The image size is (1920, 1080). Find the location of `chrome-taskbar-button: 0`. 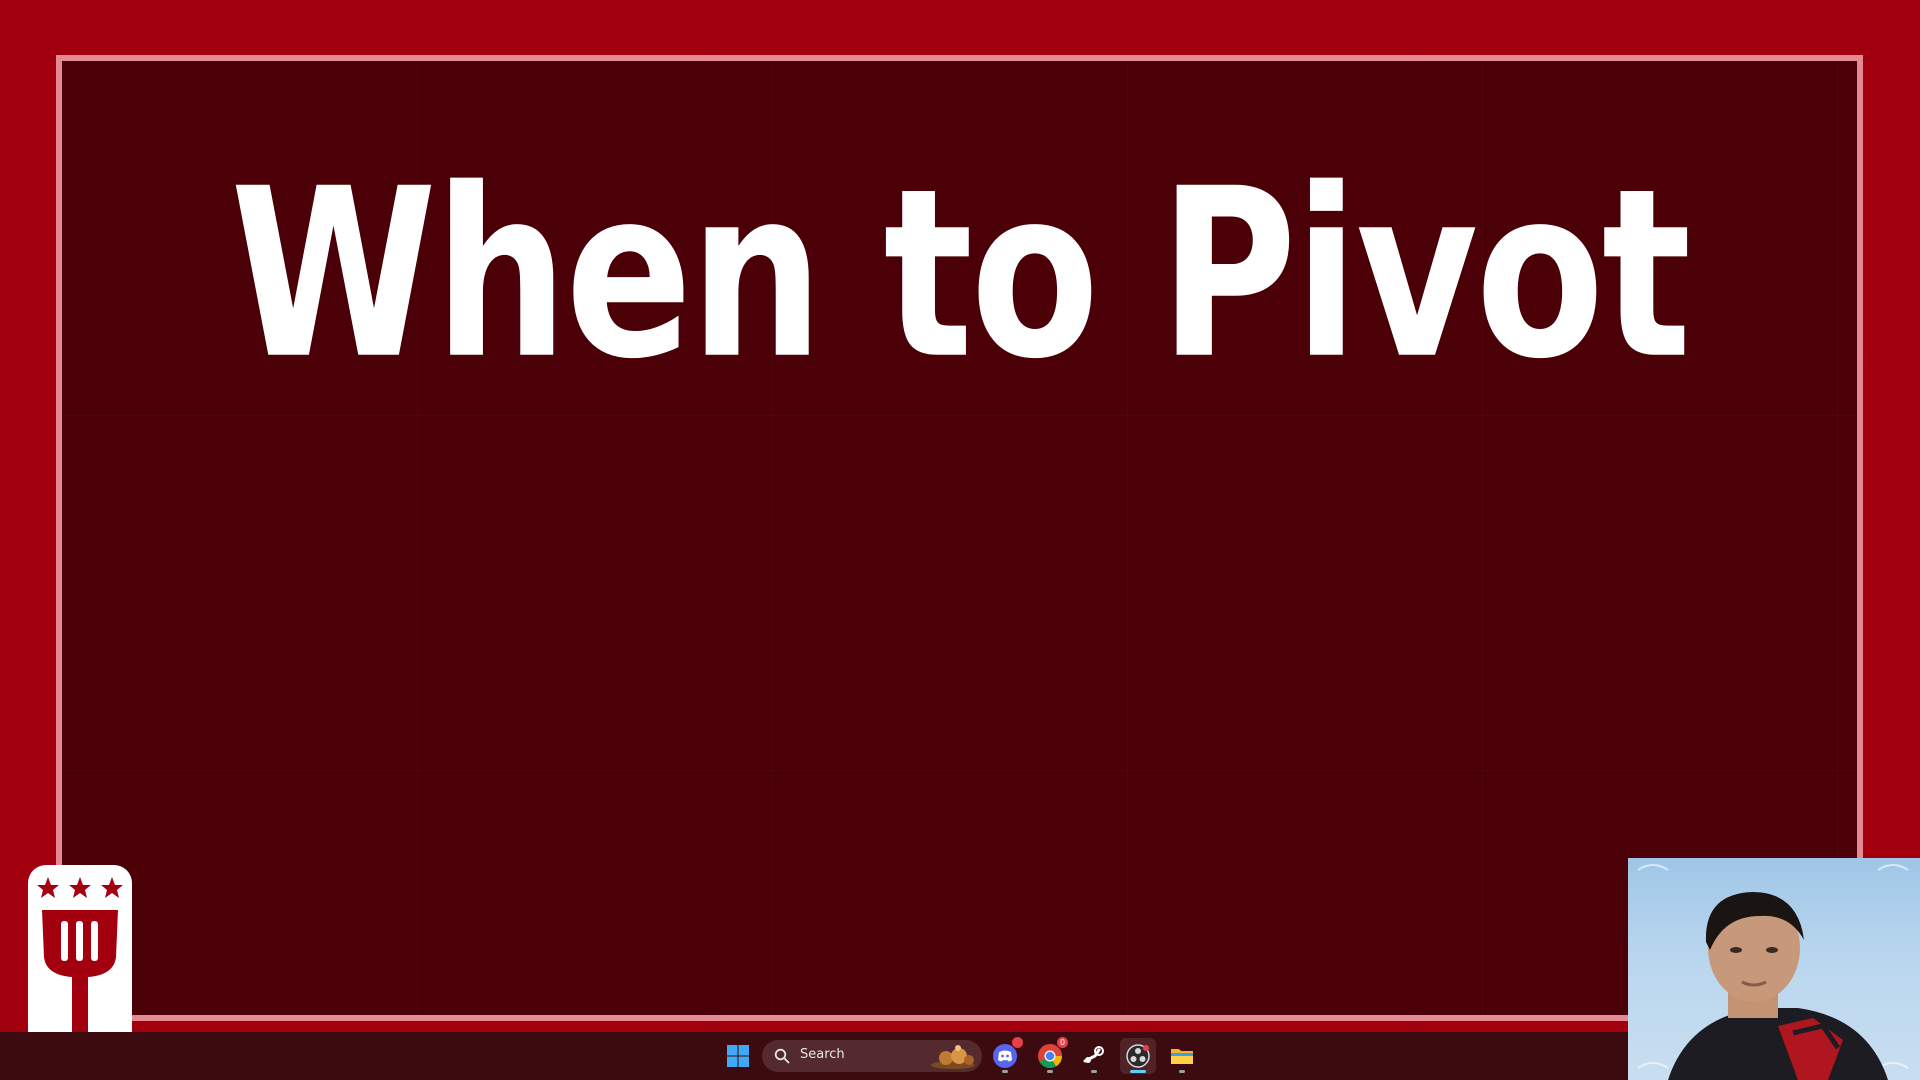

chrome-taskbar-button: 0 is located at coordinates (1050, 1055).